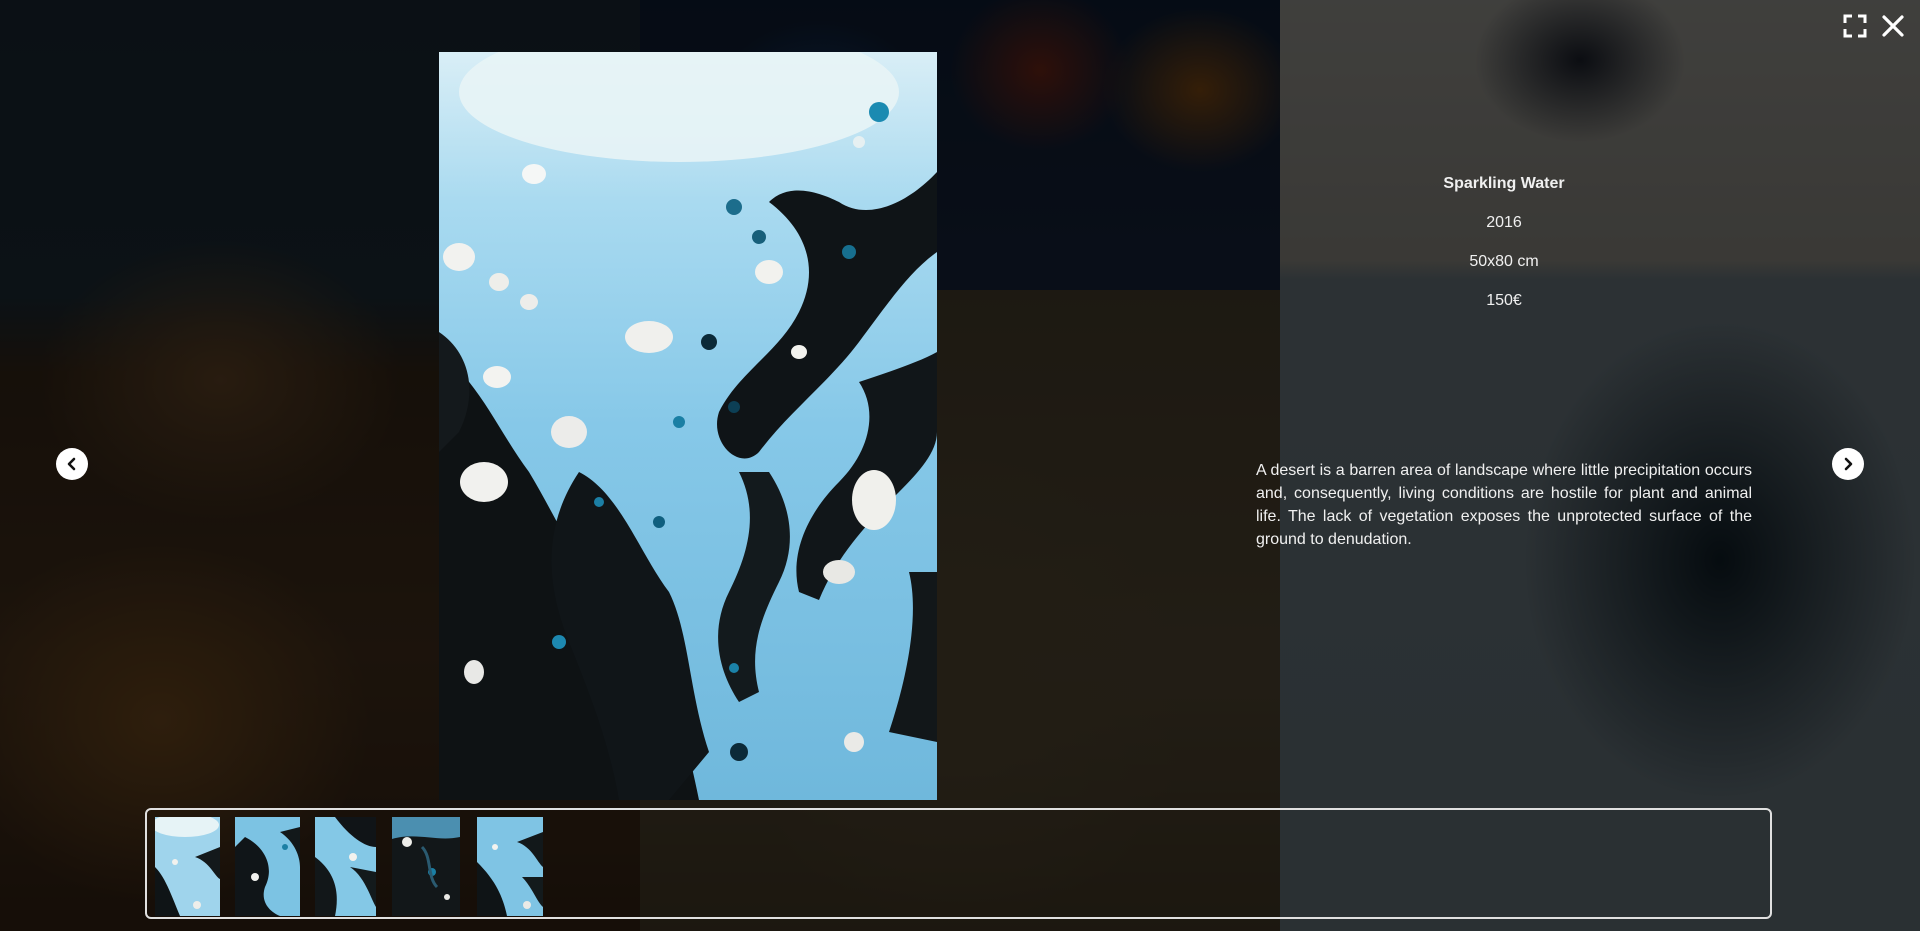  I want to click on artwork-info: Sparkling Water 2016 50x80 cm 150€, so click(1504, 237).